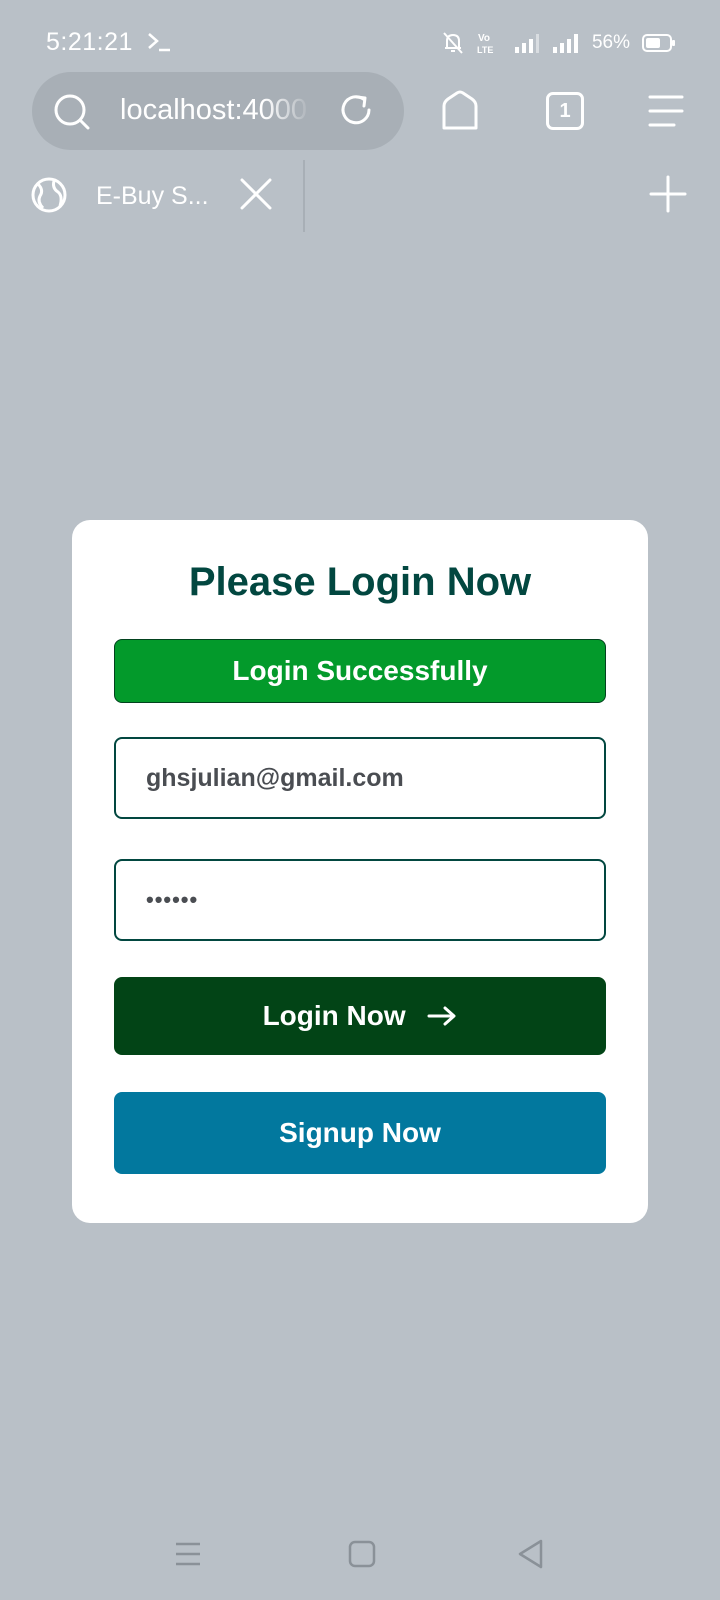 This screenshot has width=720, height=1600. What do you see at coordinates (484, 38) in the screenshot?
I see `svg-text: Vo` at bounding box center [484, 38].